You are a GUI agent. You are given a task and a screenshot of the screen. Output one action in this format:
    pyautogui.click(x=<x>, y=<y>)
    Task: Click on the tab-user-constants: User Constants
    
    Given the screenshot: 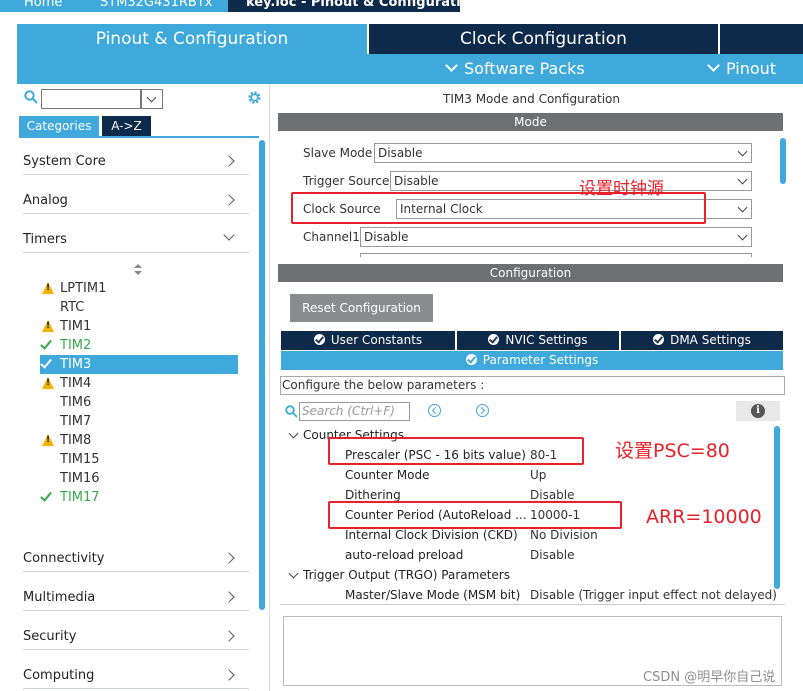 What is the action you would take?
    pyautogui.click(x=368, y=340)
    